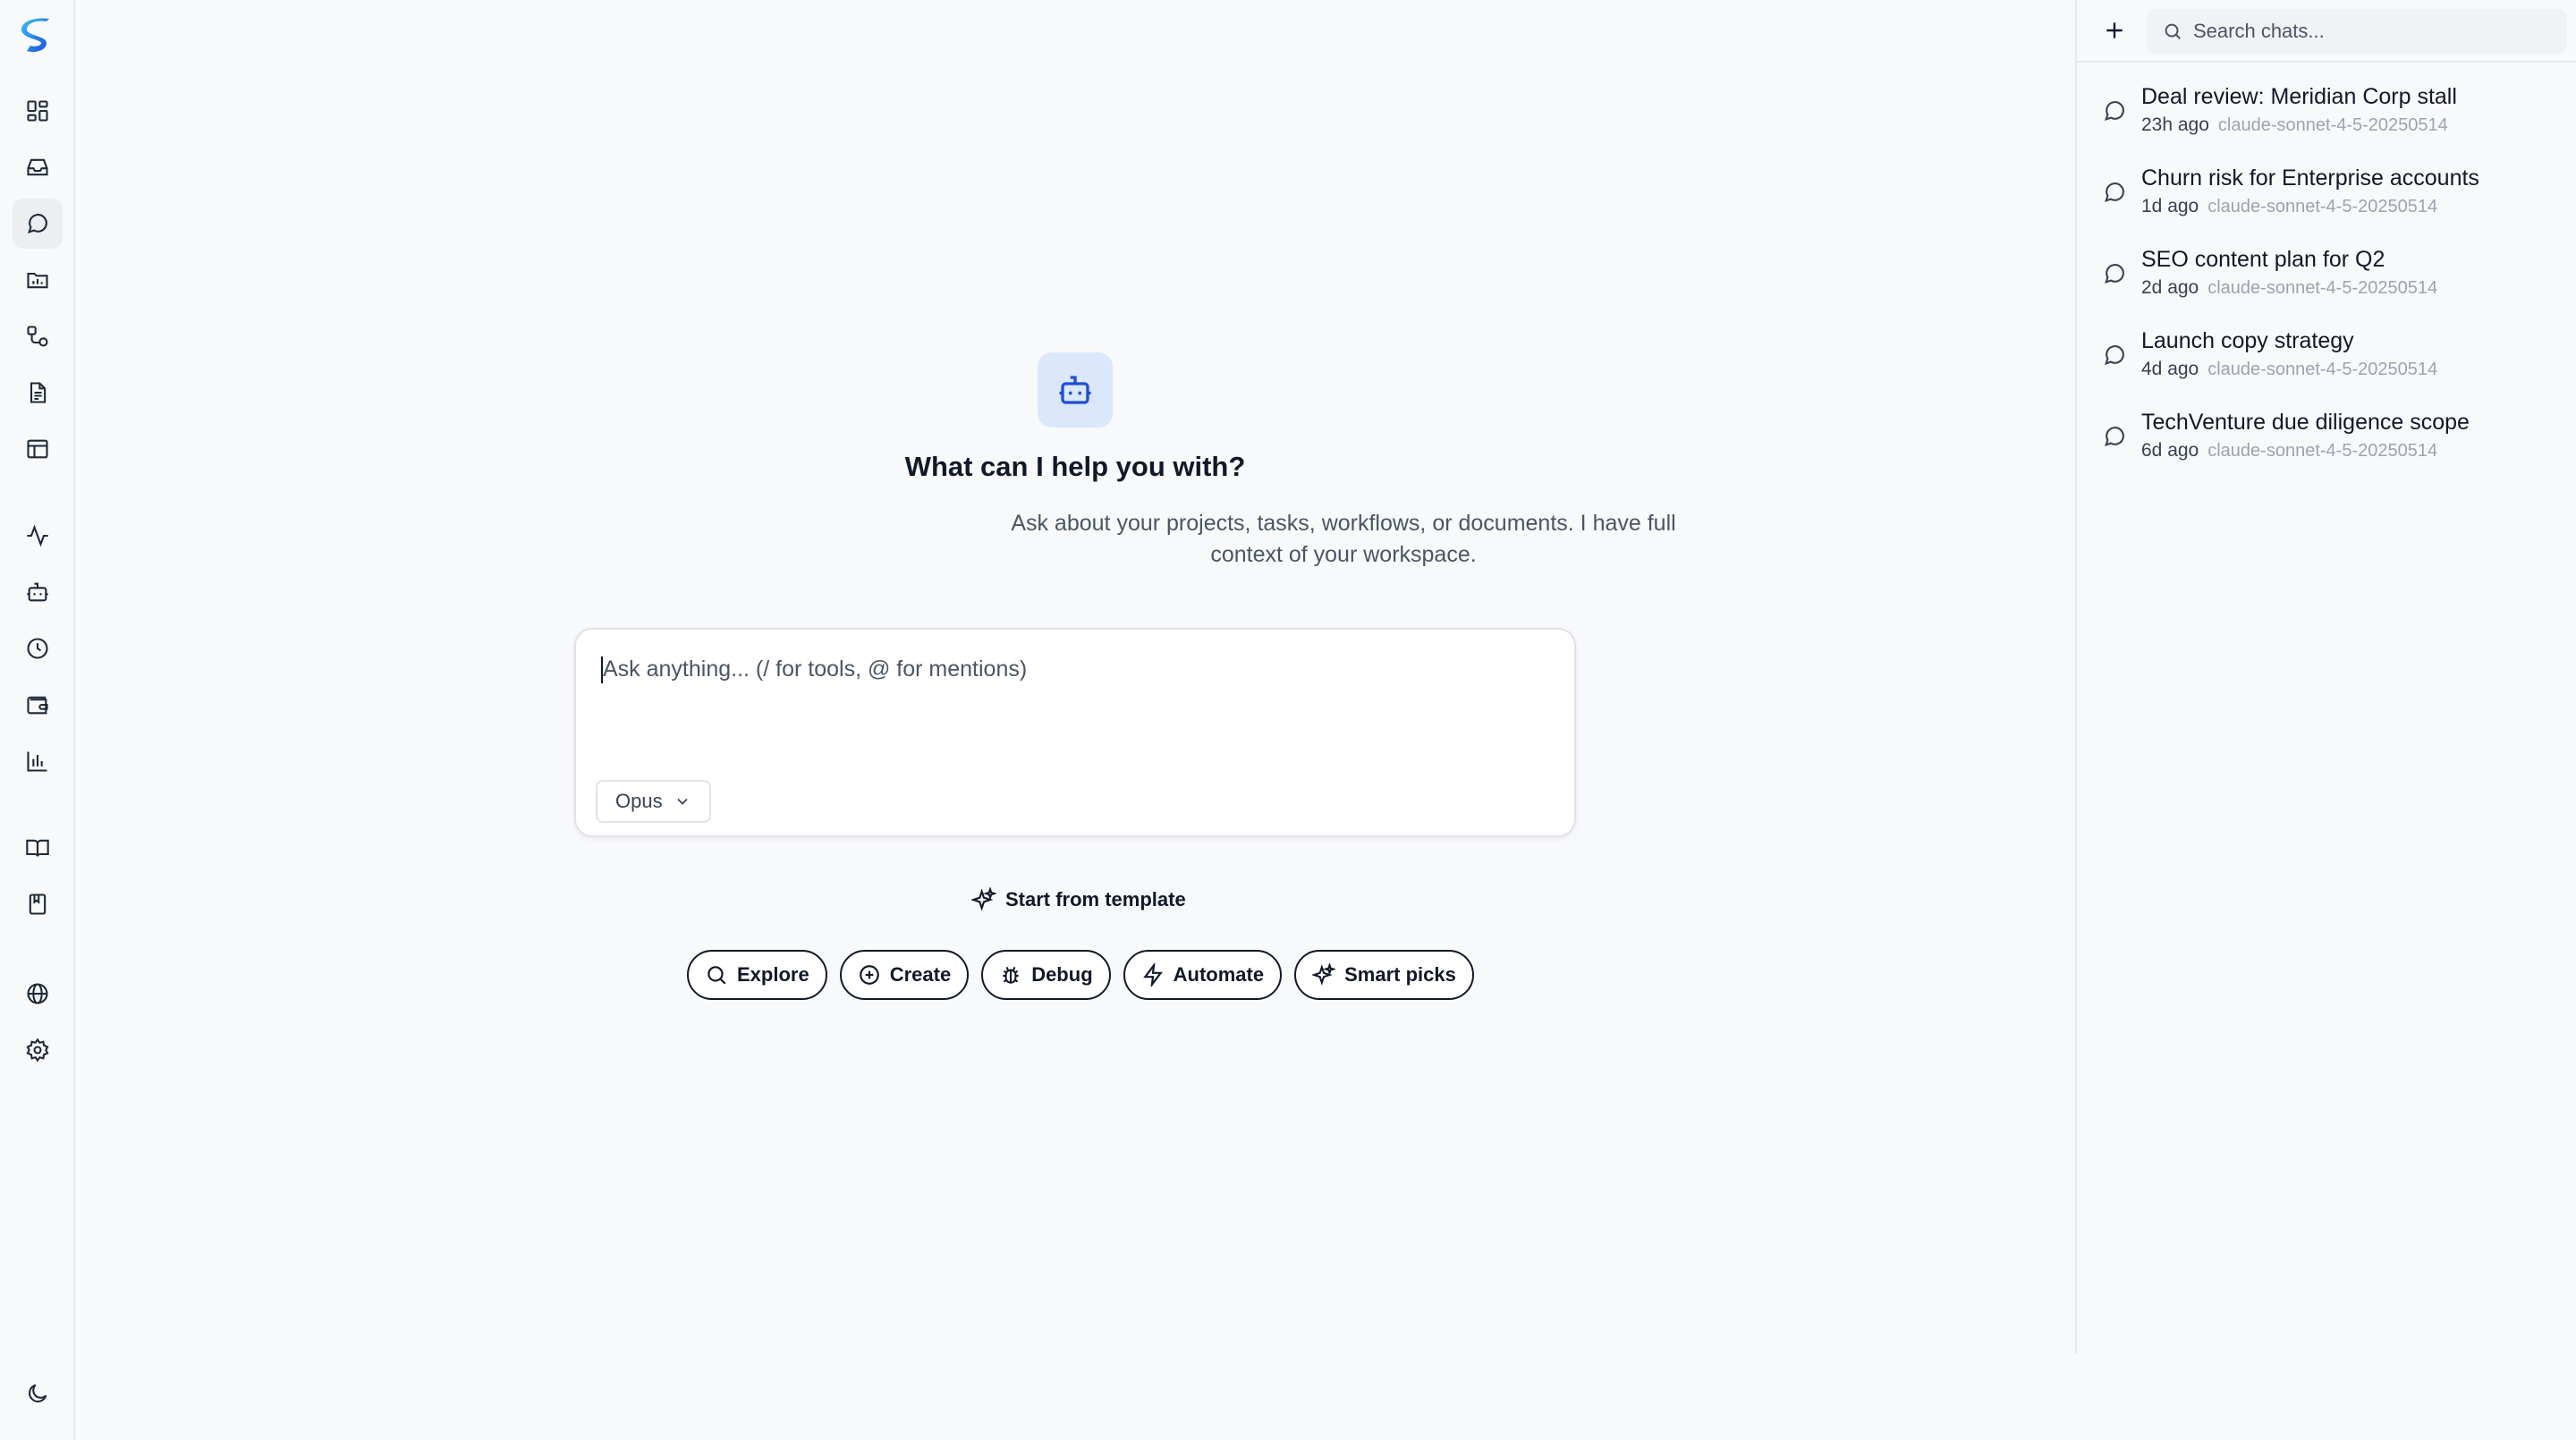  I want to click on model-selector: Opus, so click(653, 802).